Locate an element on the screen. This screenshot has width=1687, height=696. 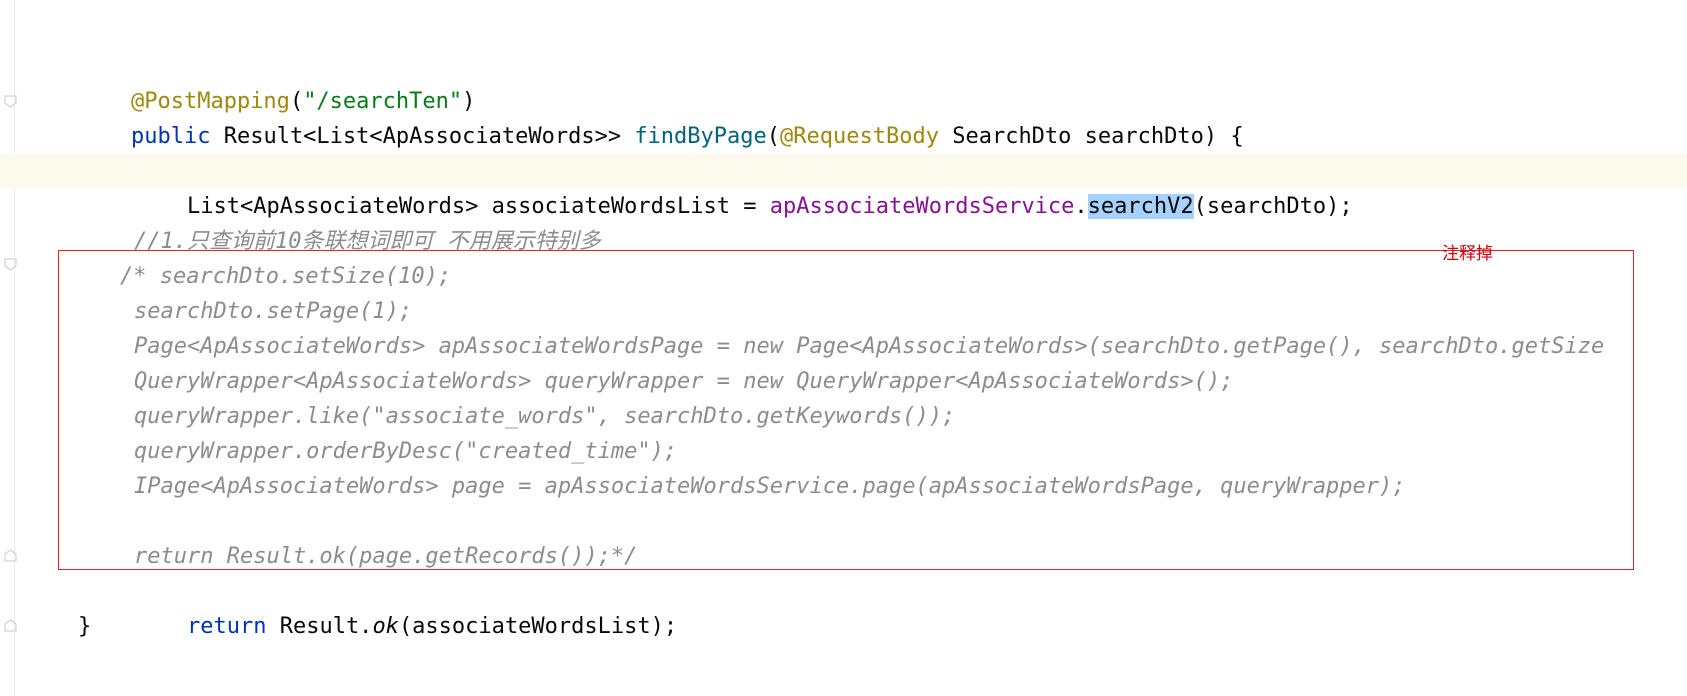
keyword-public: public is located at coordinates (170, 136).